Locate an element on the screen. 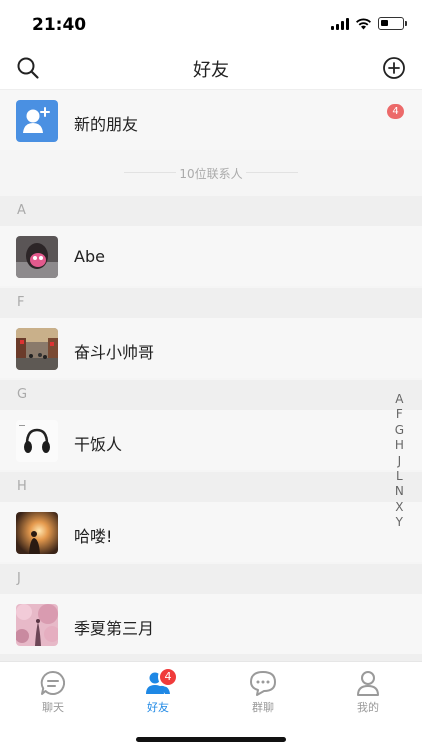  new-friends-badge: 4 is located at coordinates (395, 111).